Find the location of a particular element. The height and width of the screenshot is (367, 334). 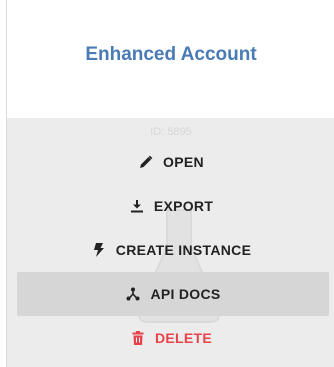

download-icon is located at coordinates (137, 206).